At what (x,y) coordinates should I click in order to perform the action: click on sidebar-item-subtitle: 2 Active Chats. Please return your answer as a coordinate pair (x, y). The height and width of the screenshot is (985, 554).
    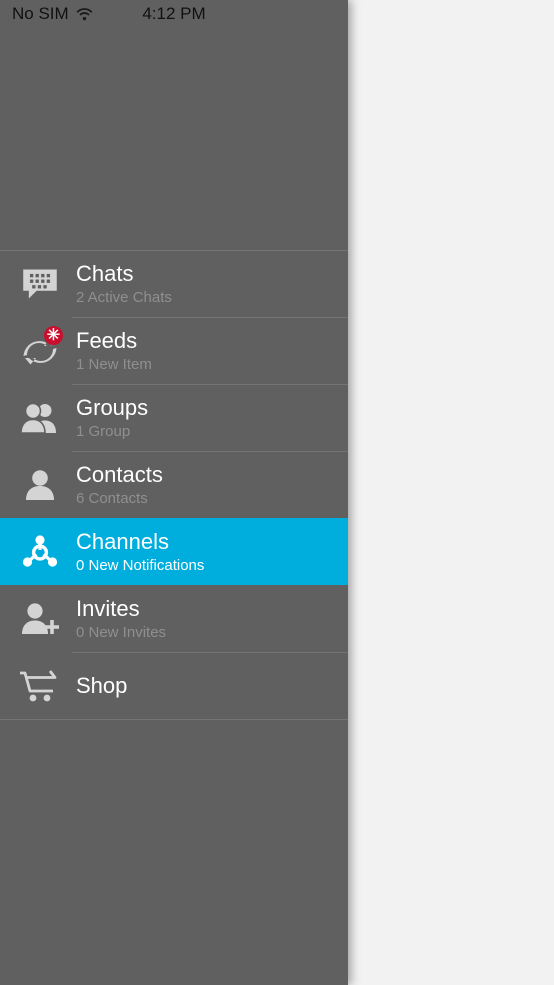
    Looking at the image, I should click on (124, 297).